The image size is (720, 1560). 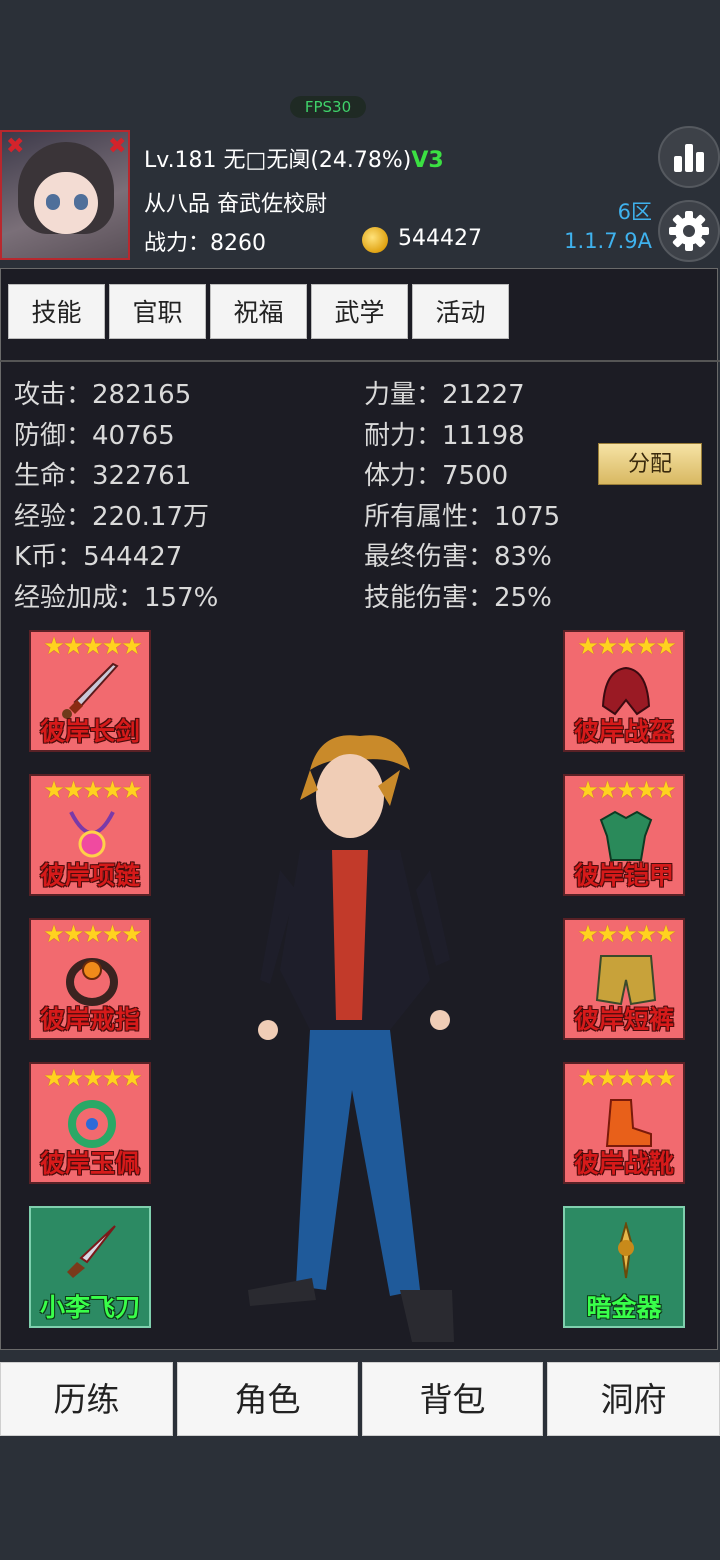 I want to click on equip-slot-shorts: ★★★★★ 彼岸短裤, so click(x=624, y=979).